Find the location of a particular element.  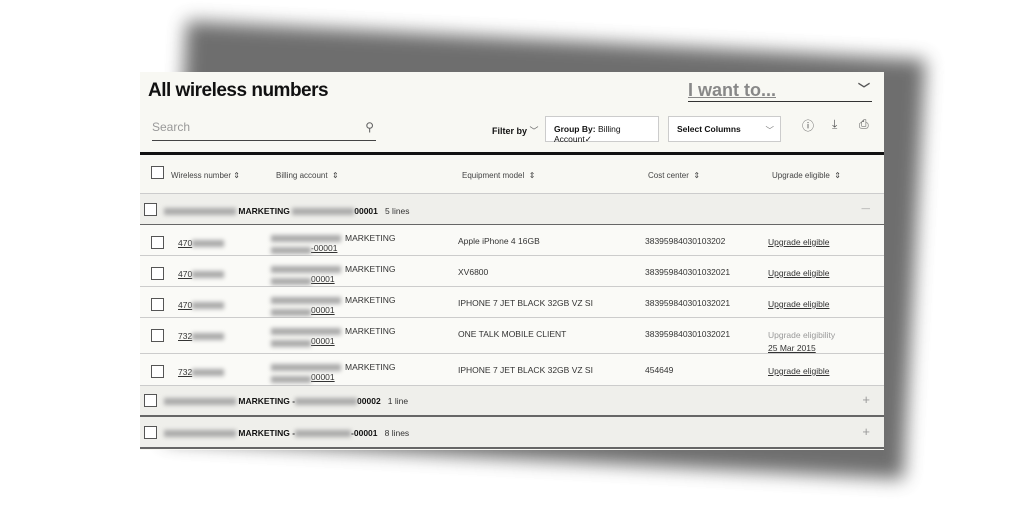

collapse-icon: — is located at coordinates (866, 208).